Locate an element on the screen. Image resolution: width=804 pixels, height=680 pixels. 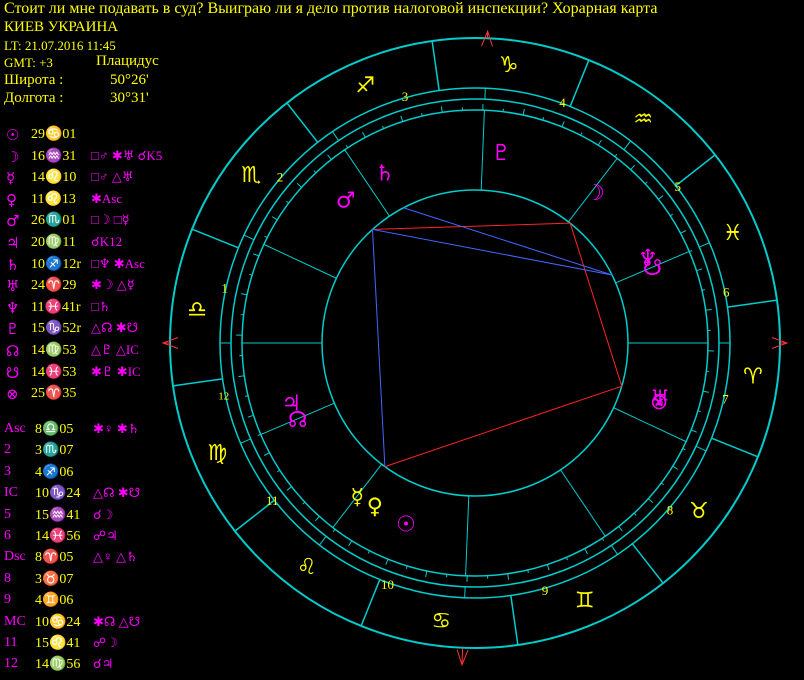
planet-glyph-icon: ♇ is located at coordinates (501, 153).